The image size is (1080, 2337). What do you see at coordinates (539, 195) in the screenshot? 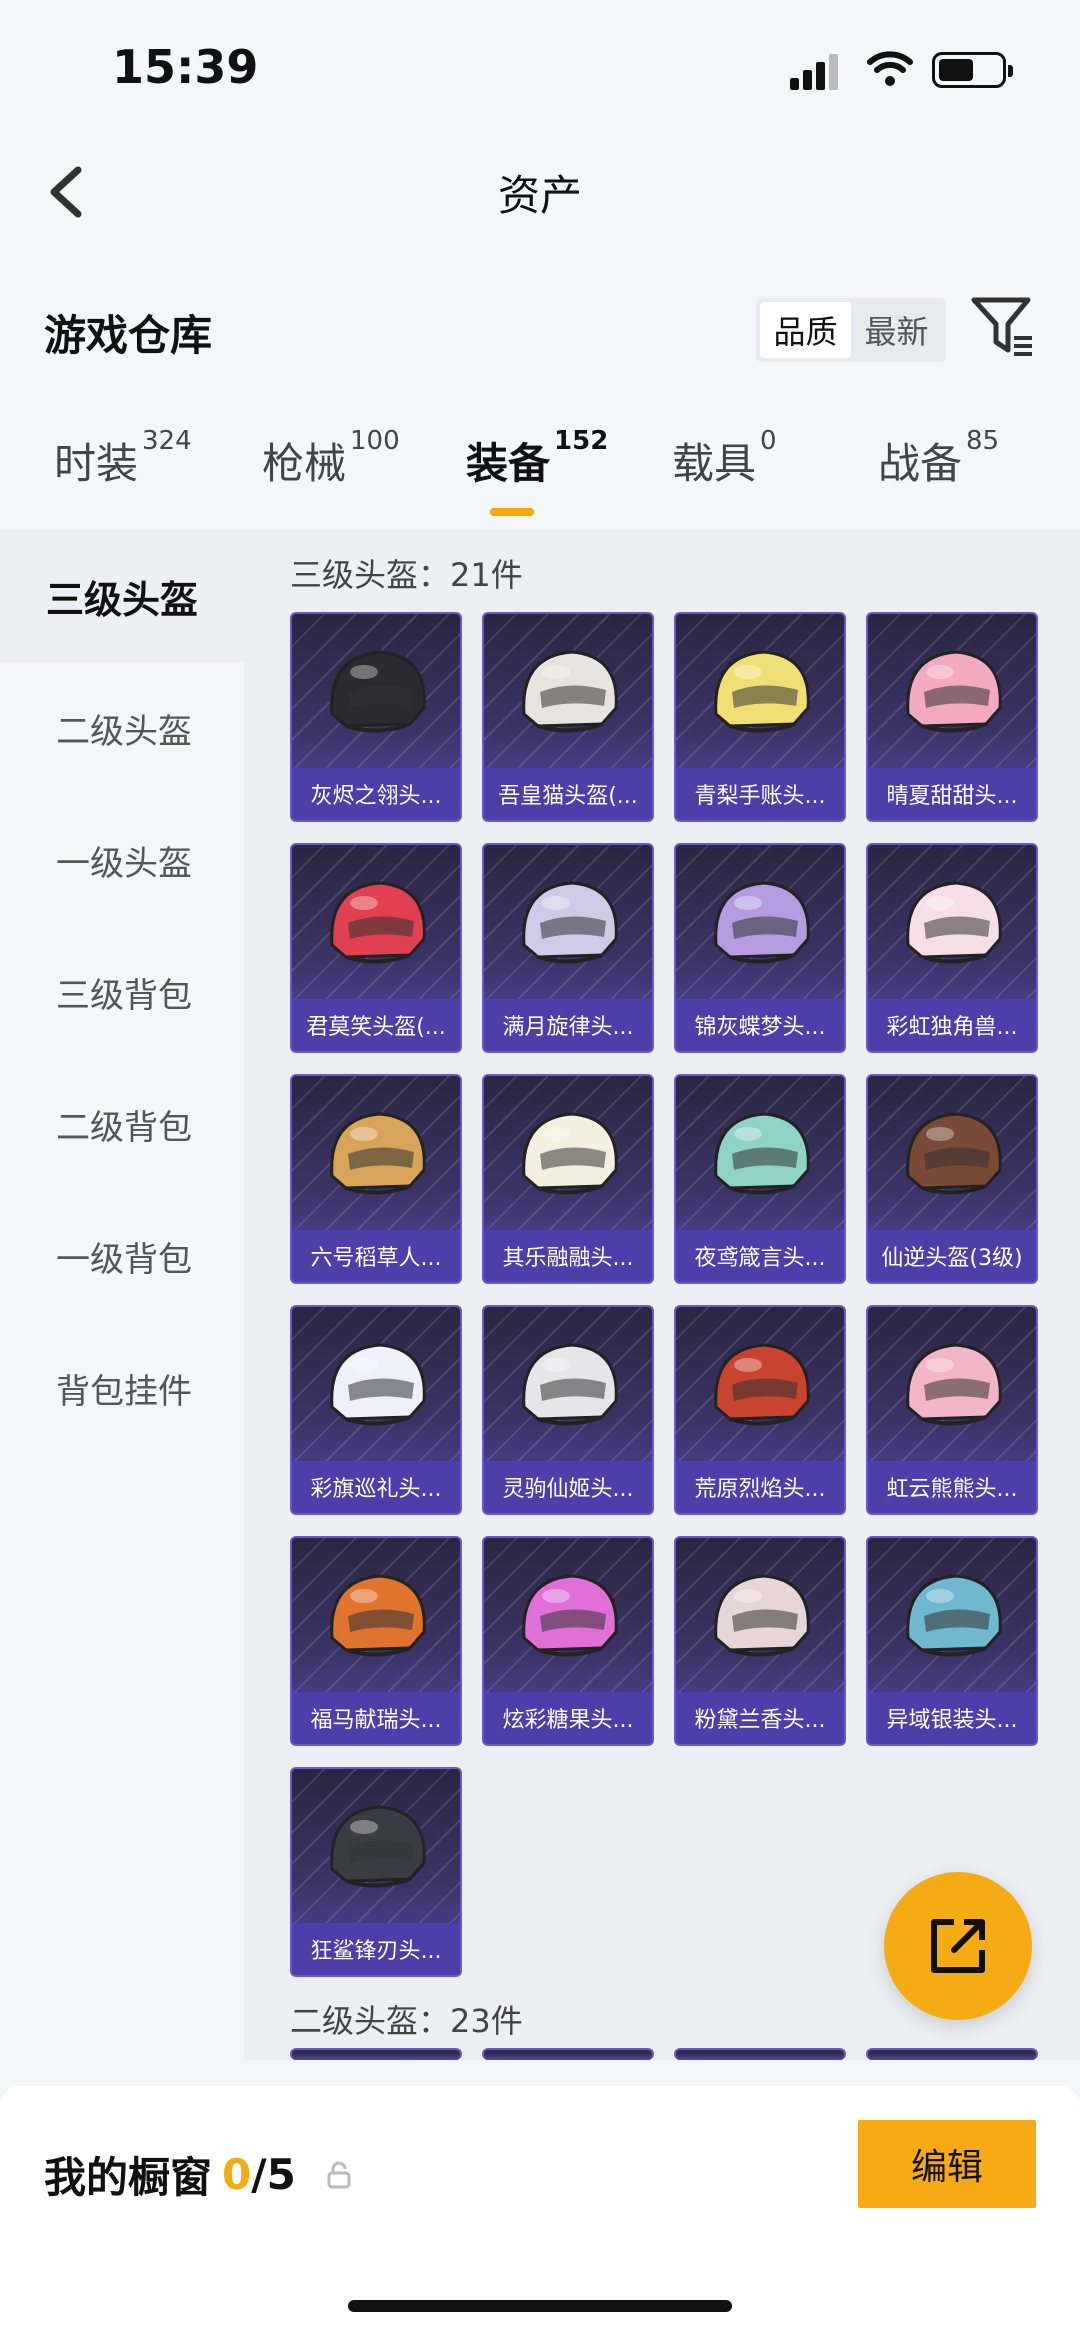
I see `page-title: 资产` at bounding box center [539, 195].